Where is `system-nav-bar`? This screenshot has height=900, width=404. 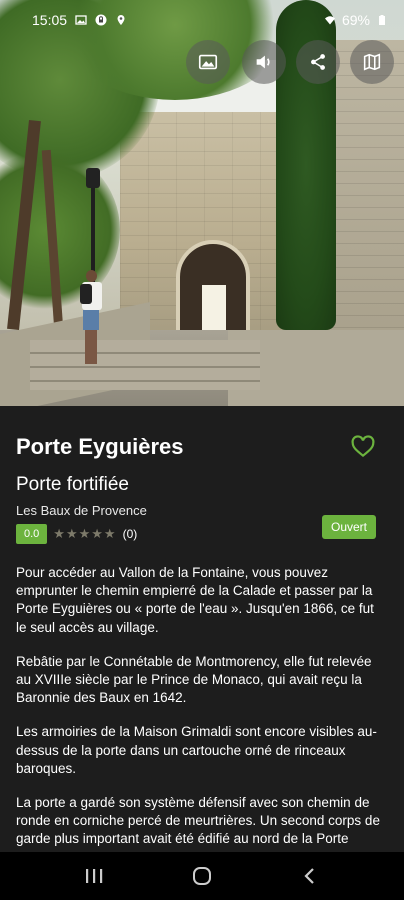
system-nav-bar is located at coordinates (202, 876).